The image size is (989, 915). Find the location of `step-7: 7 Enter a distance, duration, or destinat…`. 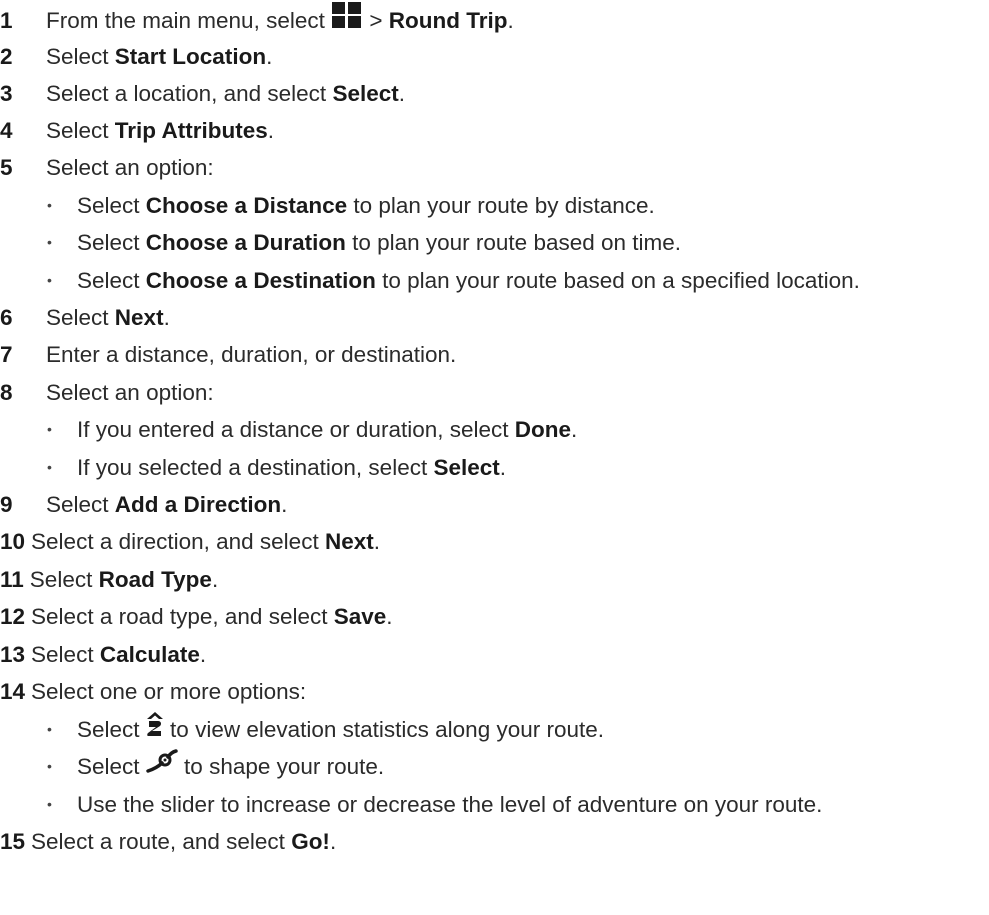

step-7: 7 Enter a distance, duration, or destinat… is located at coordinates (228, 355).